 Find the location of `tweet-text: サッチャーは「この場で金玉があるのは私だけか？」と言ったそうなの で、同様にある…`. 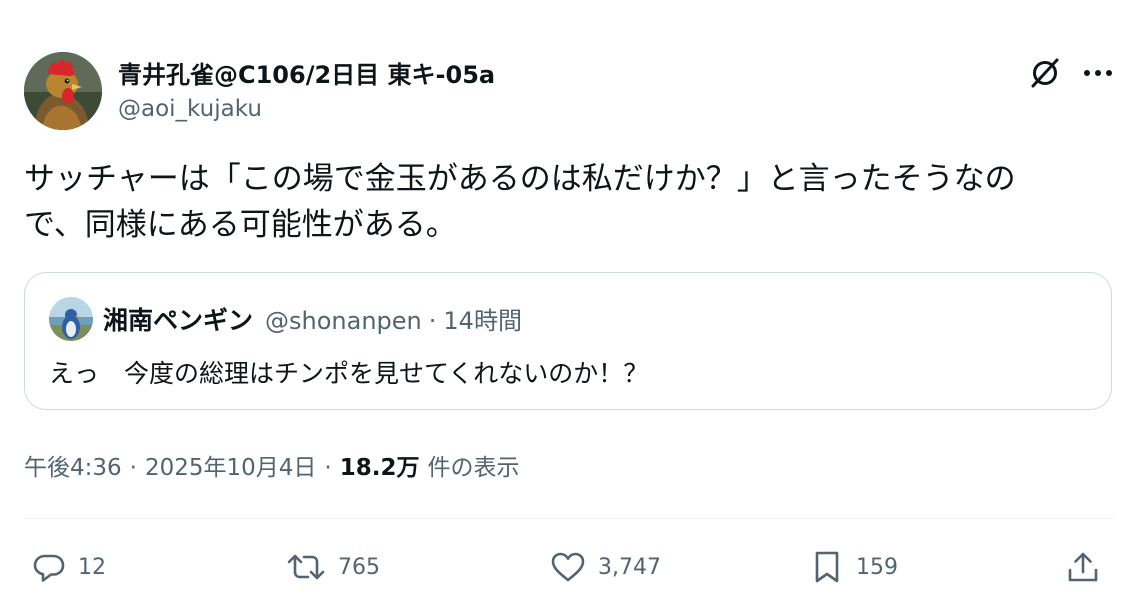

tweet-text: サッチャーは「この場で金玉があるのは私だけか？」と言ったそうなの で、同様にある… is located at coordinates (569, 202).